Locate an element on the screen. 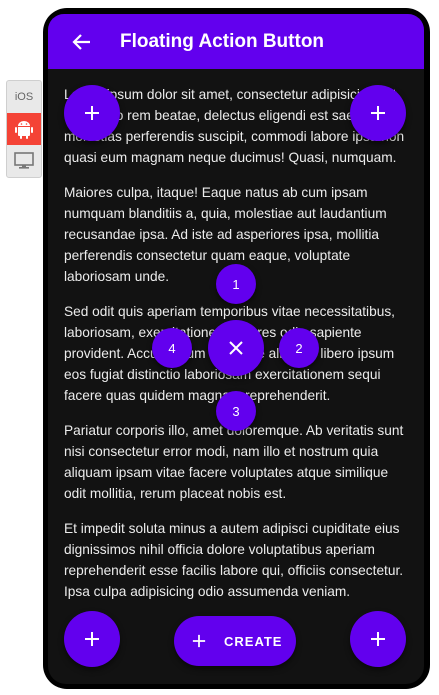 The image size is (439, 695). fab-list-item-4: 4 is located at coordinates (172, 348).